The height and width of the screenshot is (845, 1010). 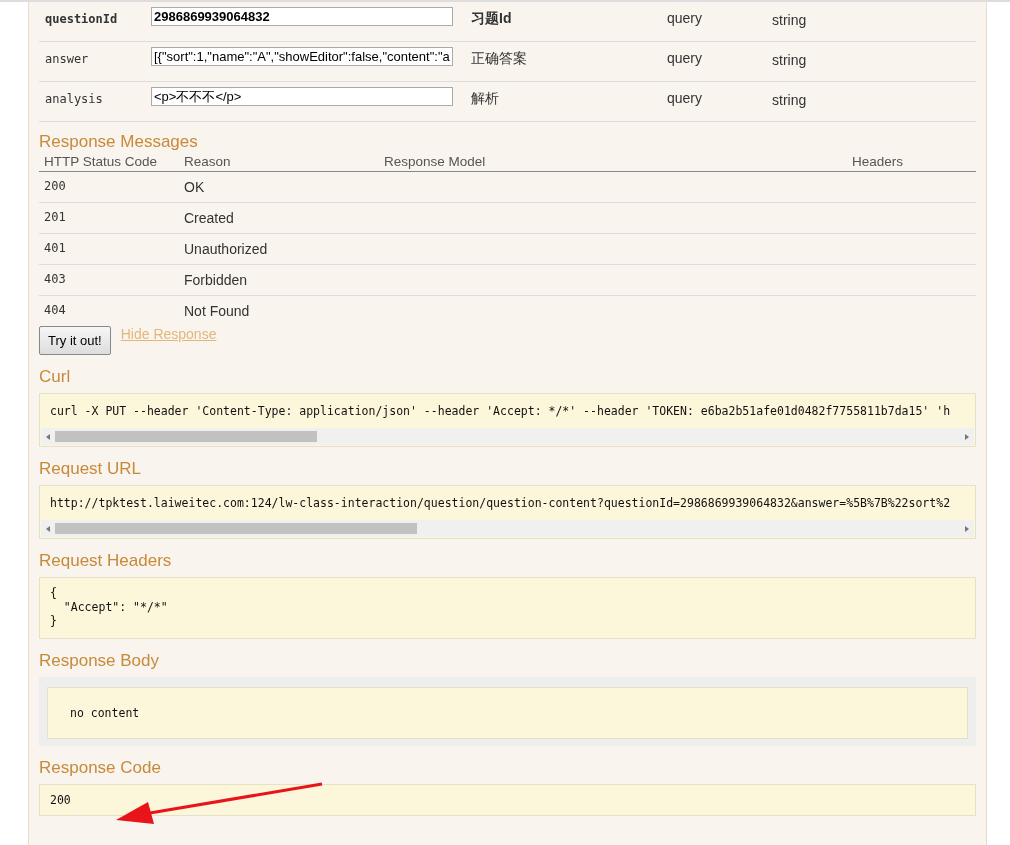 What do you see at coordinates (74, 98) in the screenshot?
I see `parameter-name: analysis` at bounding box center [74, 98].